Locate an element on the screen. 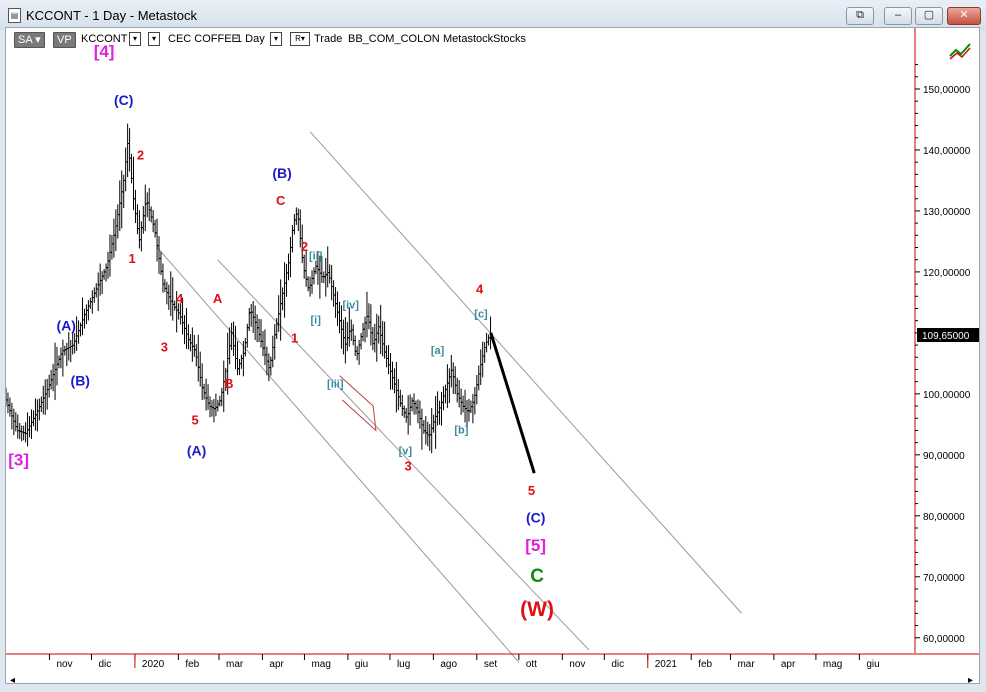  chart-tool-icon is located at coordinates (960, 51).